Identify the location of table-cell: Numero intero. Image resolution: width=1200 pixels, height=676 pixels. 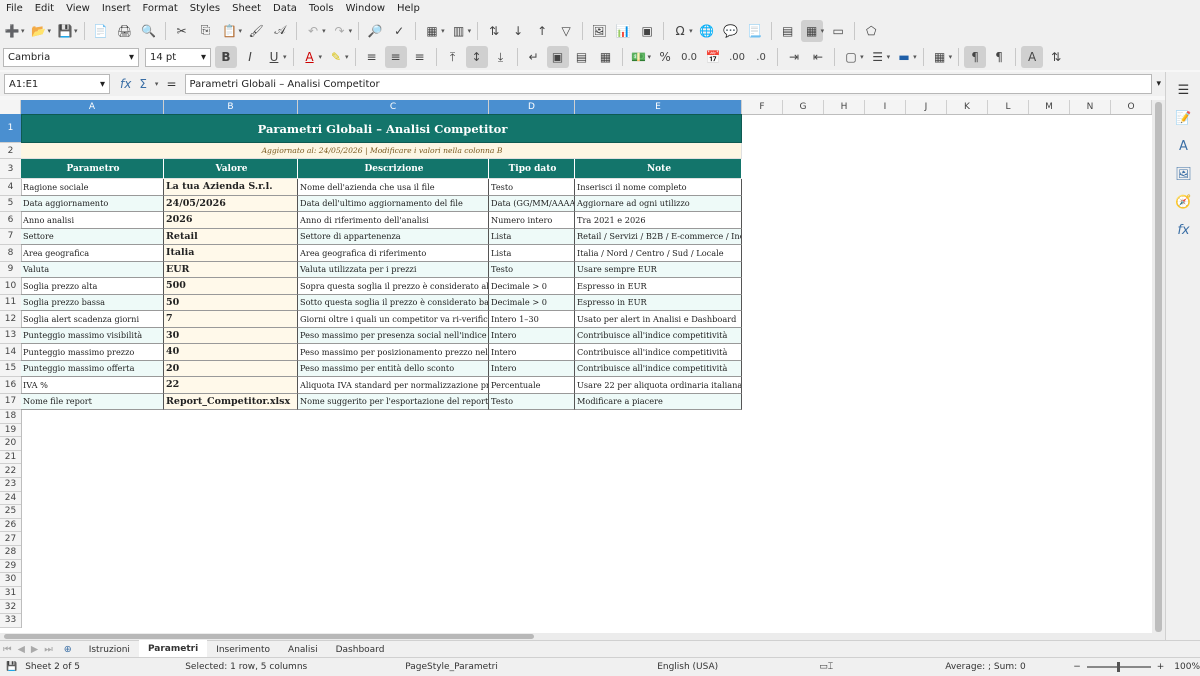
(532, 220).